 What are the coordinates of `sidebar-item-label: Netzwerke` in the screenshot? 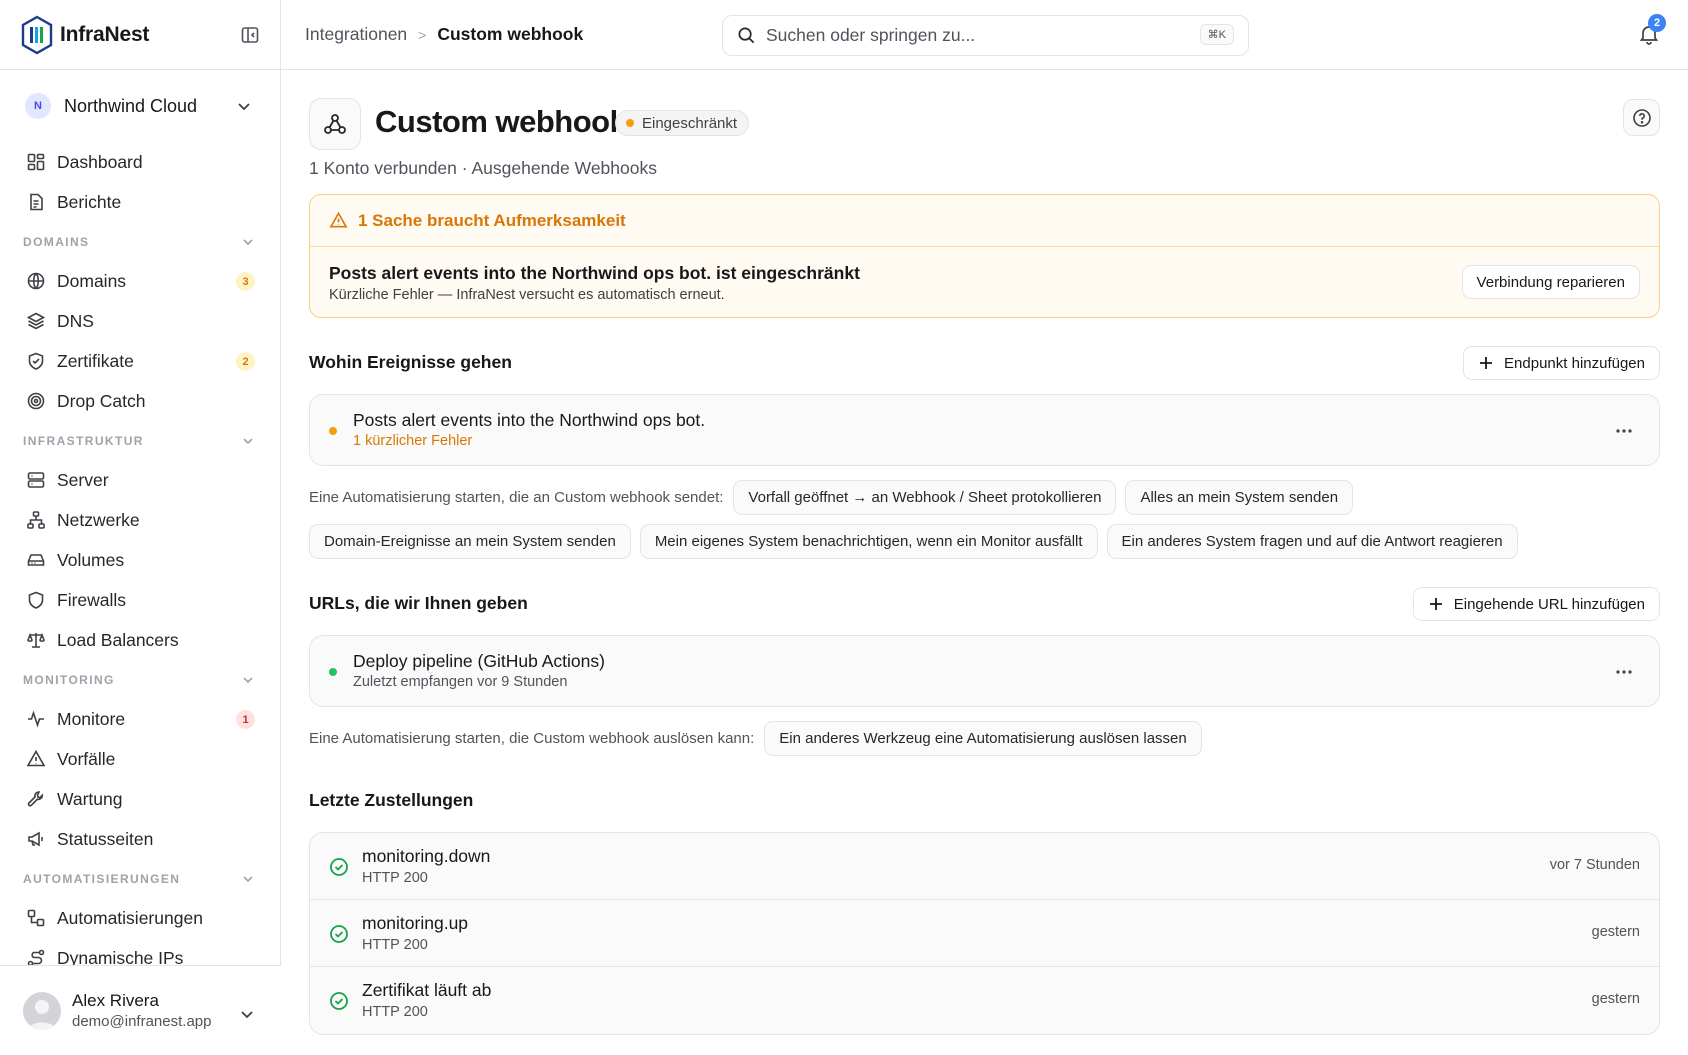 It's located at (98, 519).